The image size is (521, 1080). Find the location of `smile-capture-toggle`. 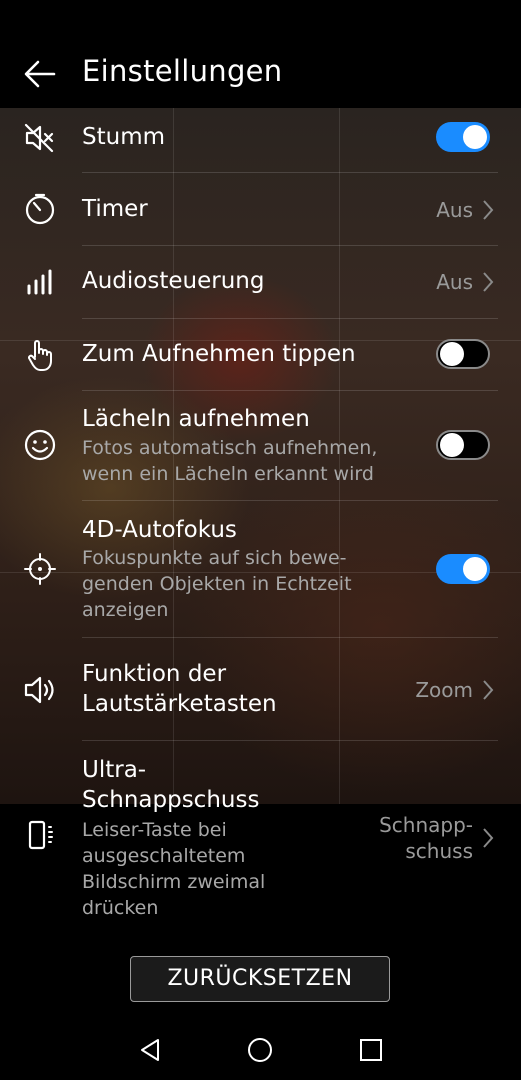

smile-capture-toggle is located at coordinates (463, 445).